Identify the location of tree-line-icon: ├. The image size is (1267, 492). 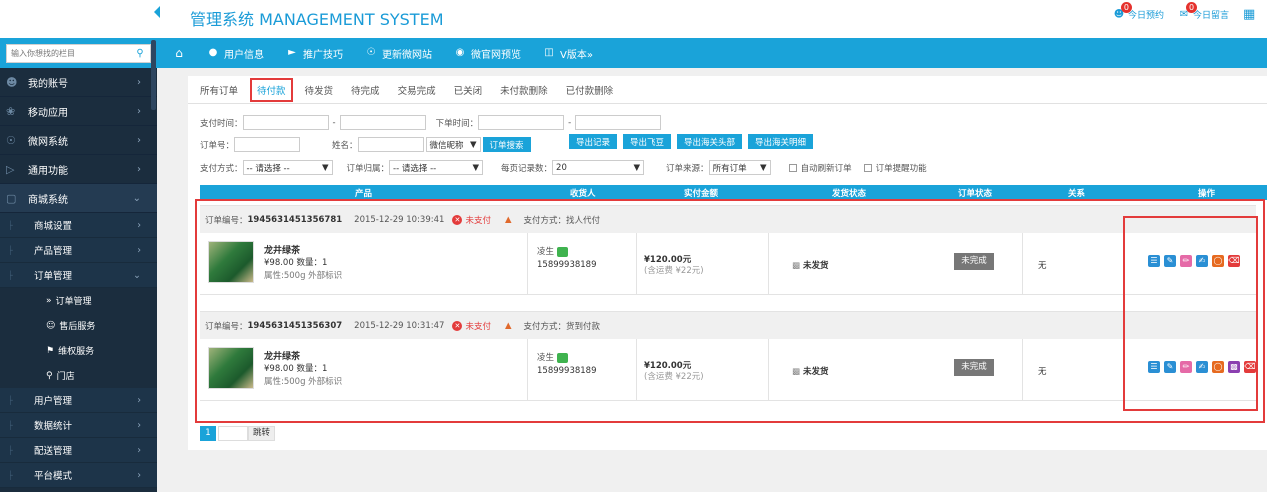
(10, 425).